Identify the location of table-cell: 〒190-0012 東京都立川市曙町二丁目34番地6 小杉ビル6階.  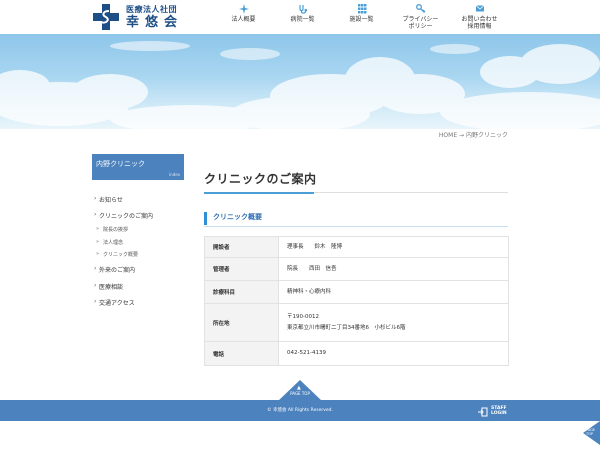
(393, 322).